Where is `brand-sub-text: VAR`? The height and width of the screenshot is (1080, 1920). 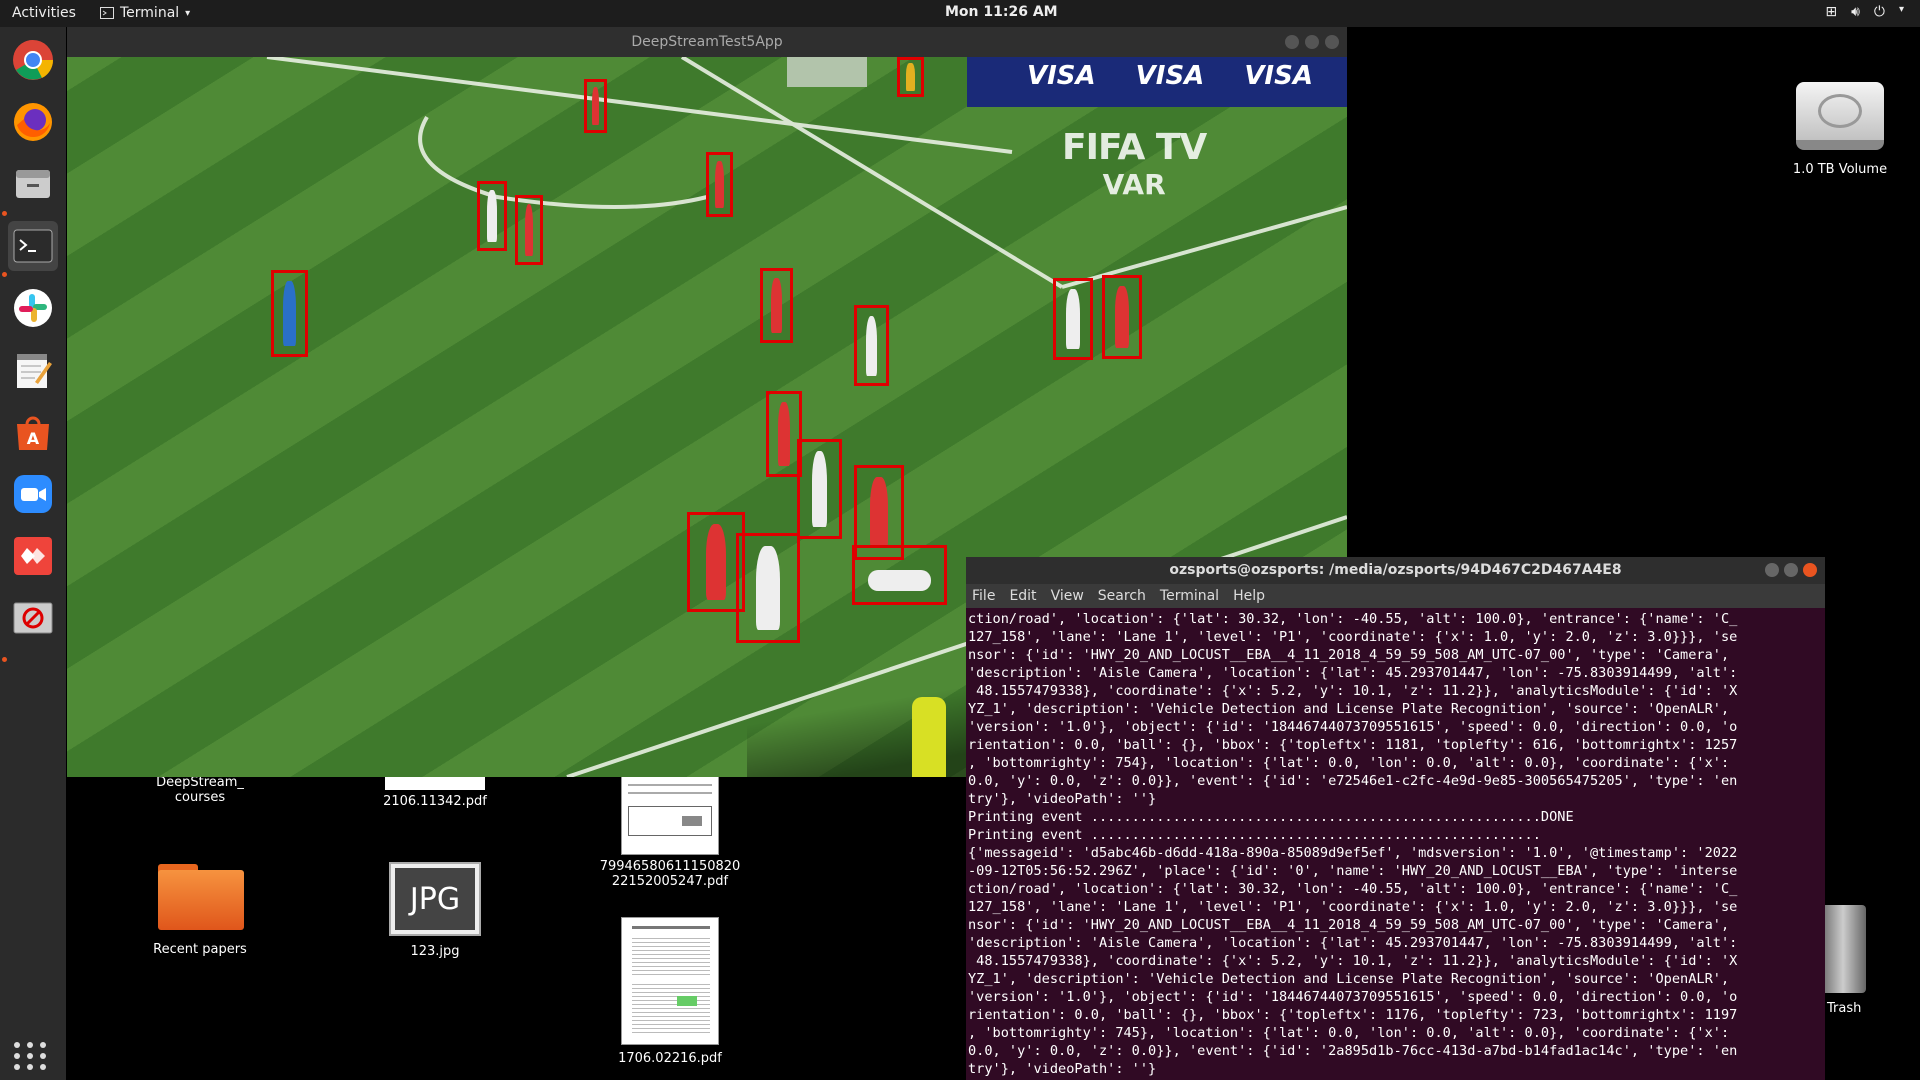
brand-sub-text: VAR is located at coordinates (1134, 184).